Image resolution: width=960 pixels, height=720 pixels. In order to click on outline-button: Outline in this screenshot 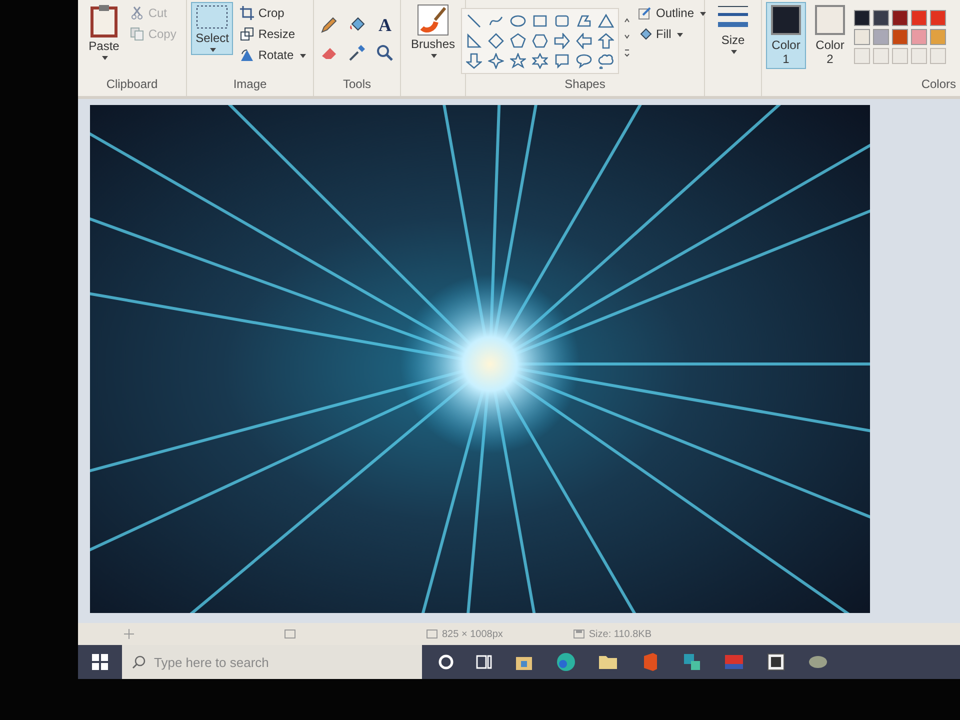, I will do `click(672, 13)`.